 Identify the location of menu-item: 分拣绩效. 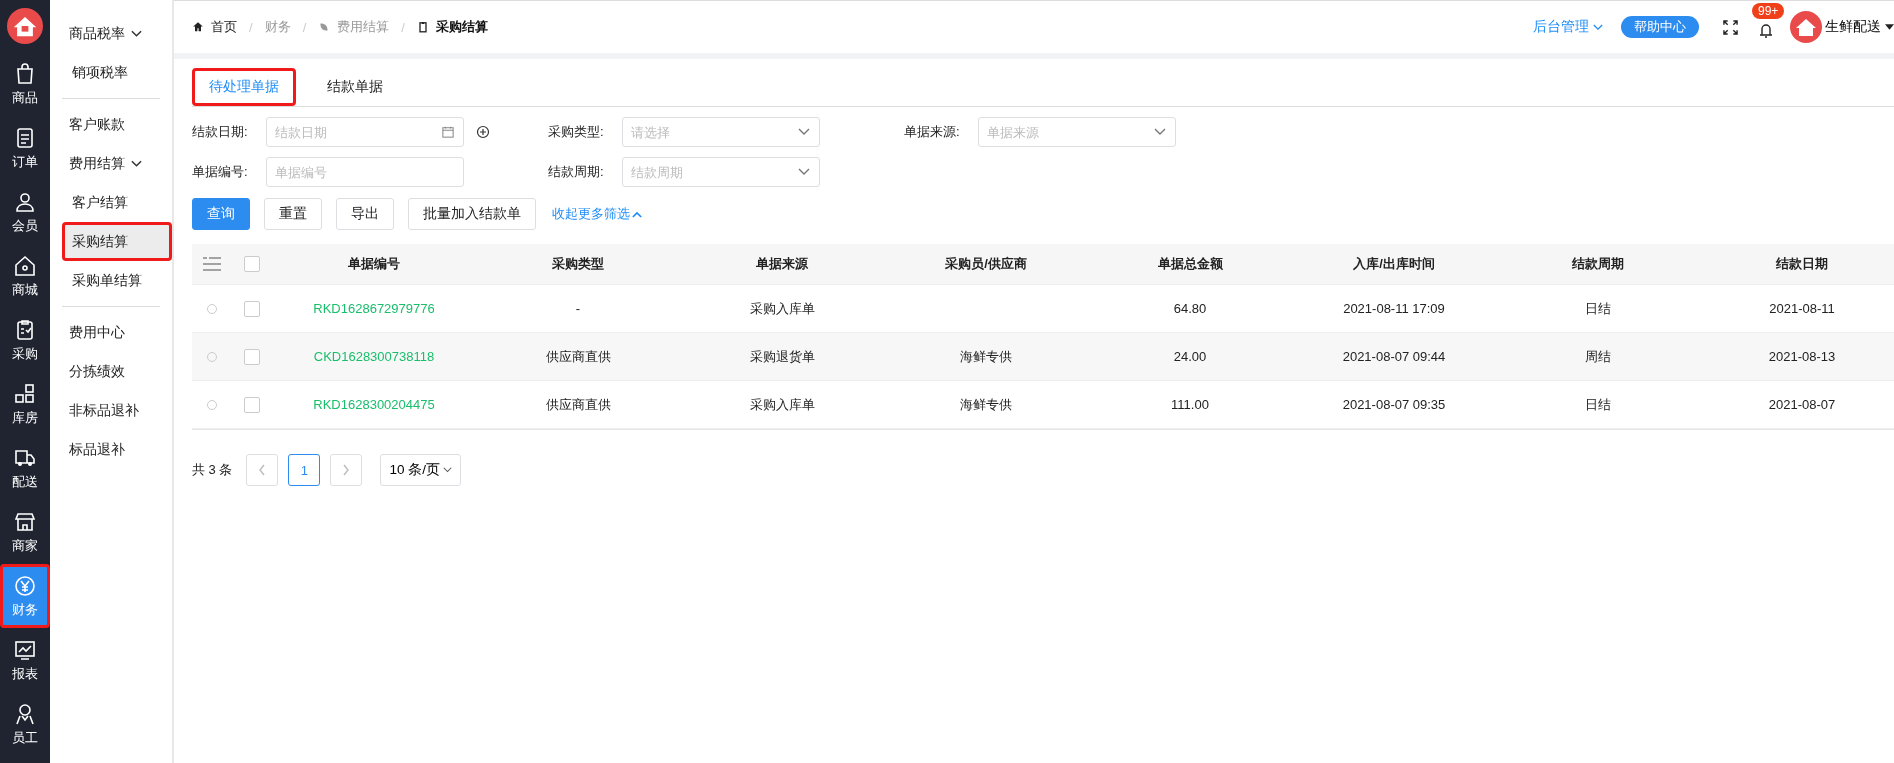
(115, 371).